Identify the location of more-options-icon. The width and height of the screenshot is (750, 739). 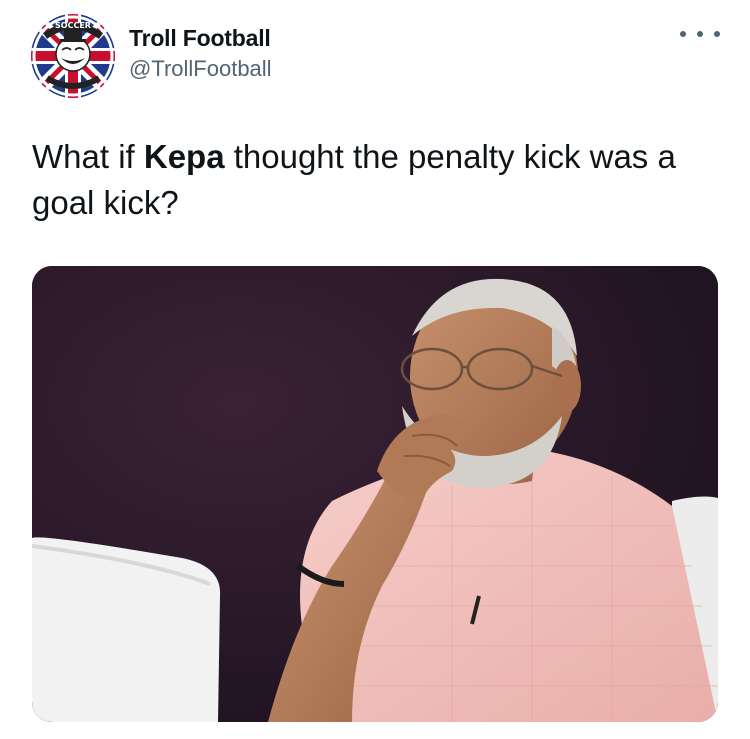
(700, 34).